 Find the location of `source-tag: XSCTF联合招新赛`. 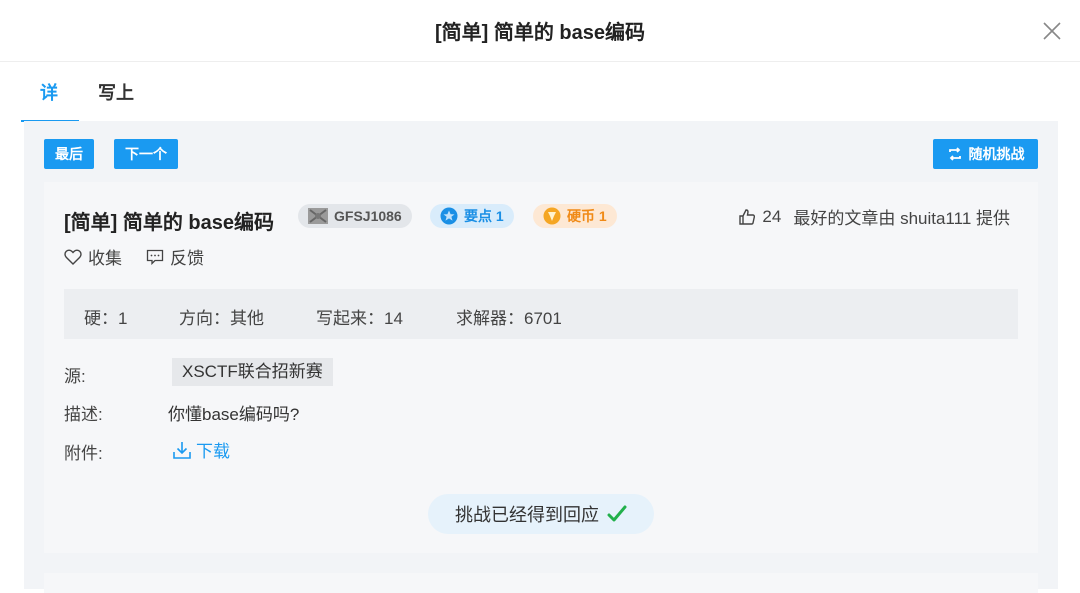

source-tag: XSCTF联合招新赛 is located at coordinates (252, 372).